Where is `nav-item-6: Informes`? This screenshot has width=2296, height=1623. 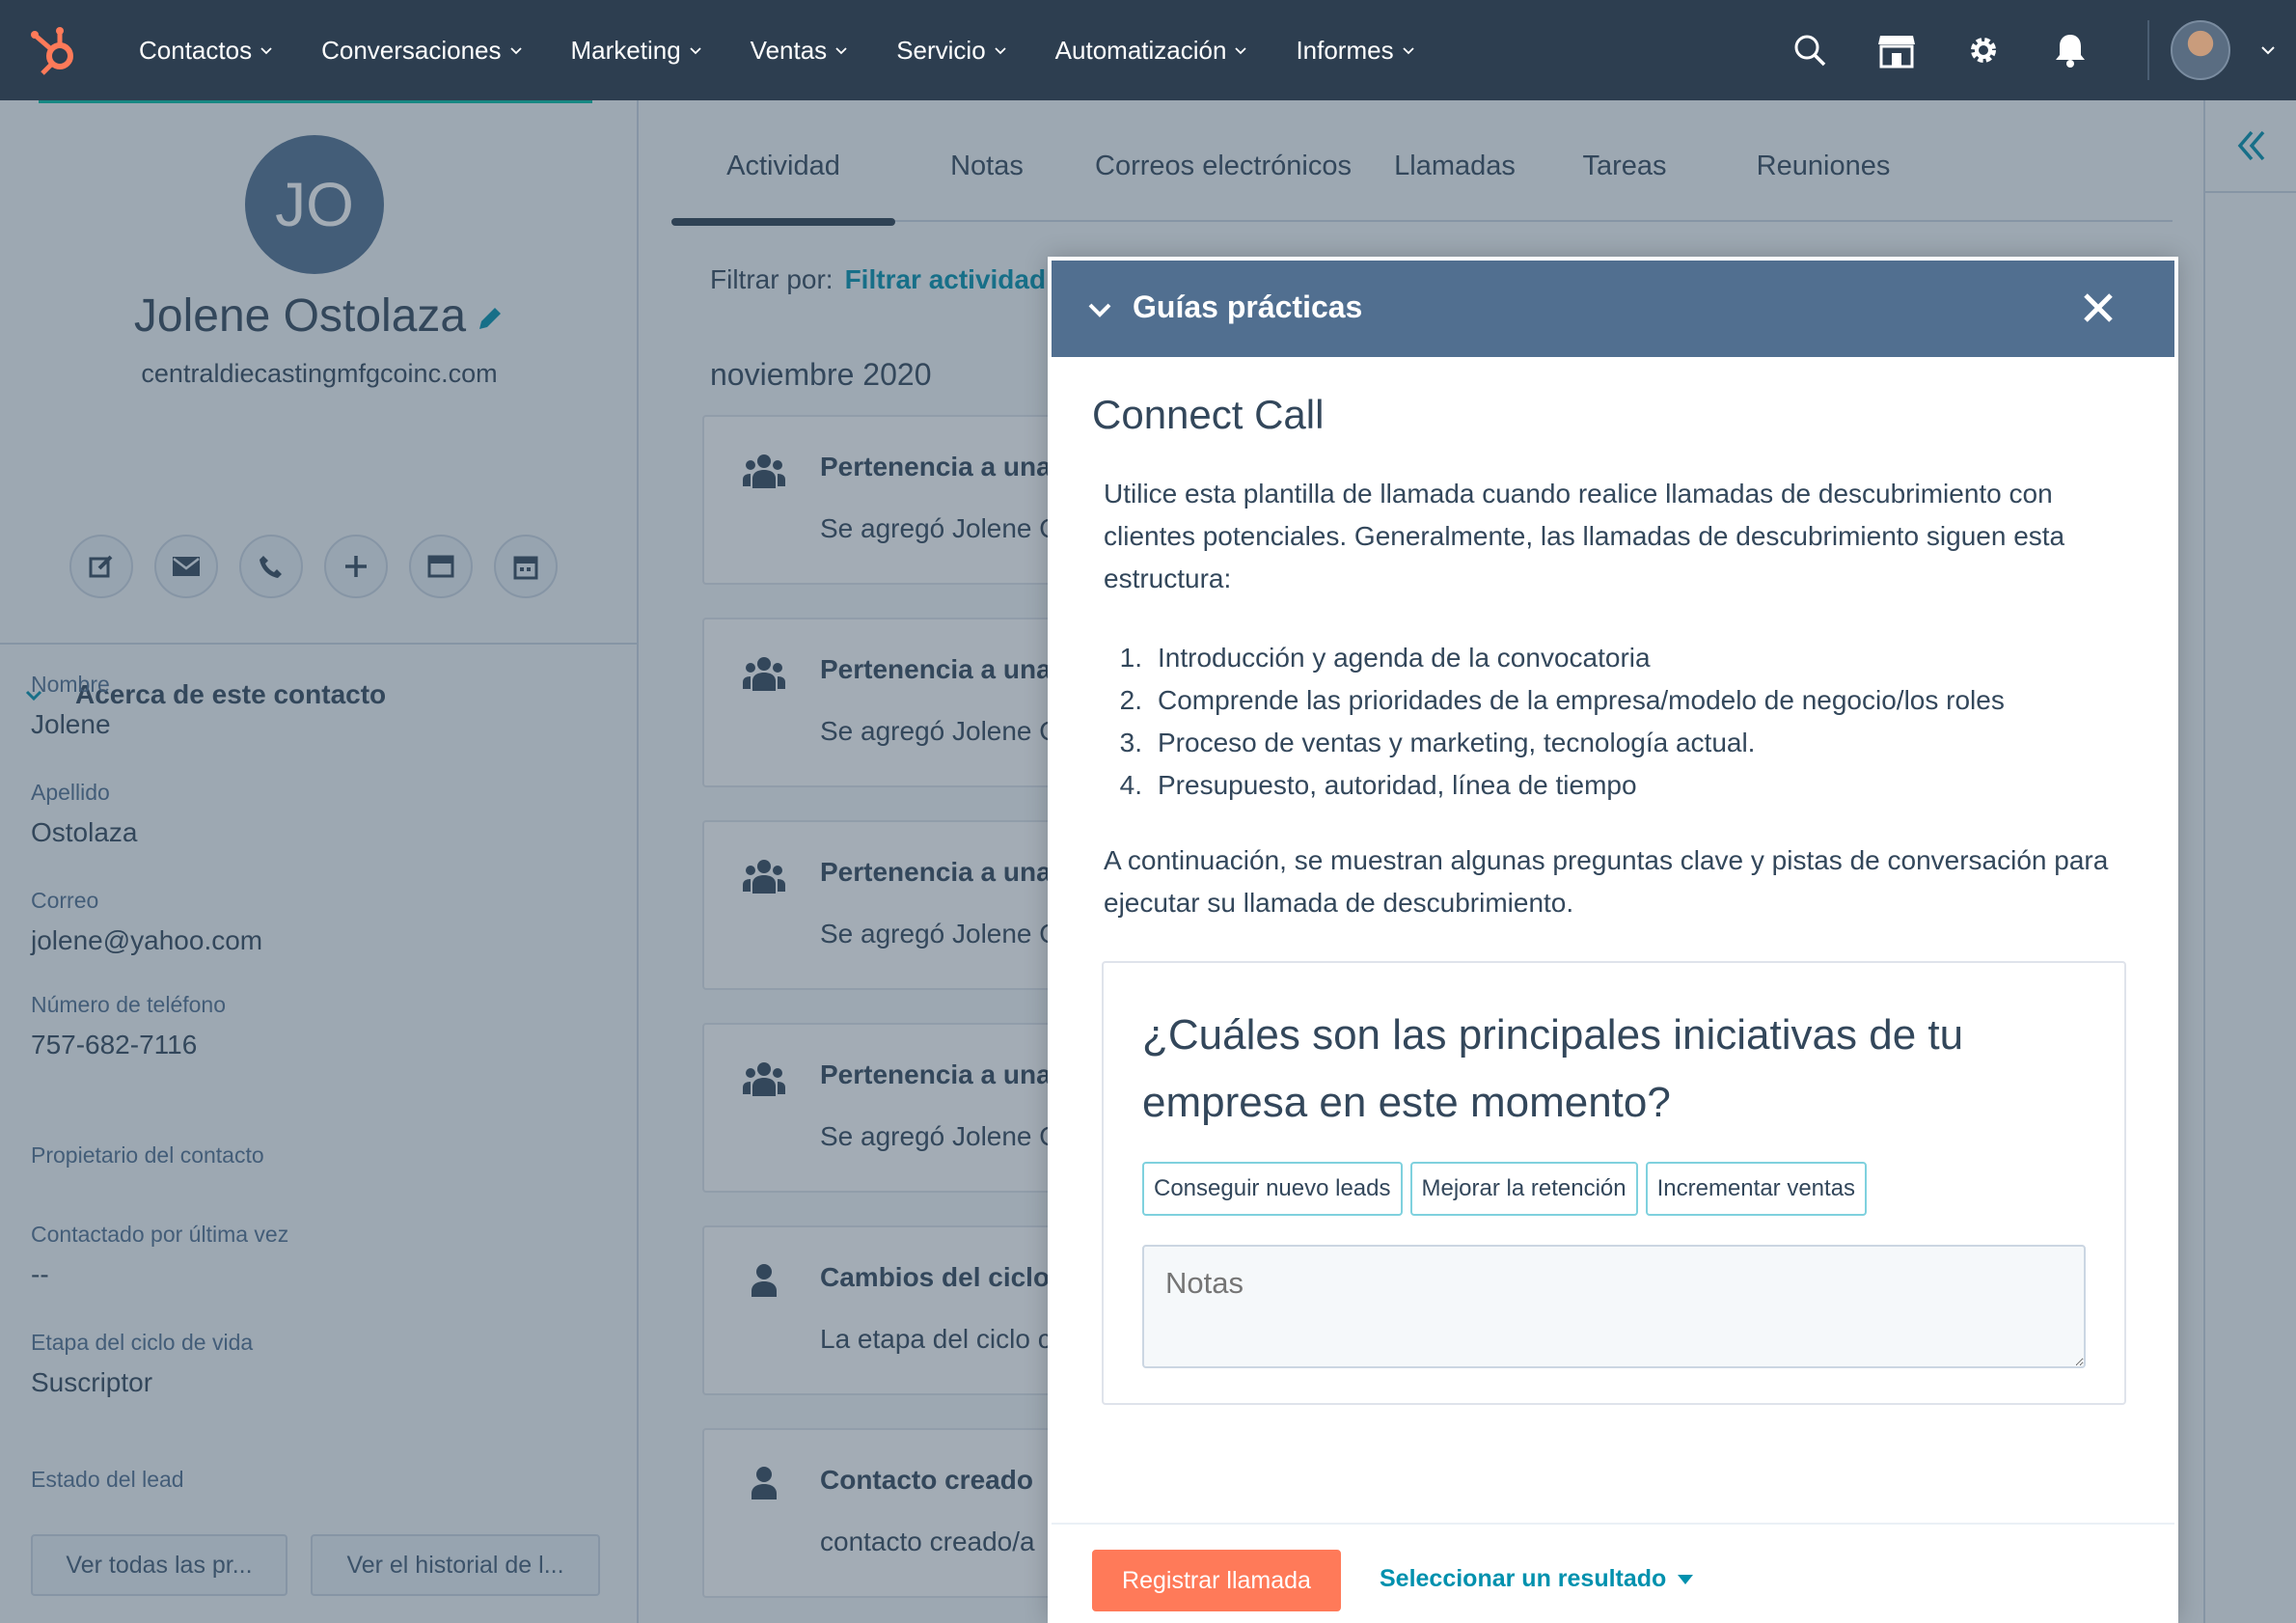
nav-item-6: Informes is located at coordinates (1355, 51).